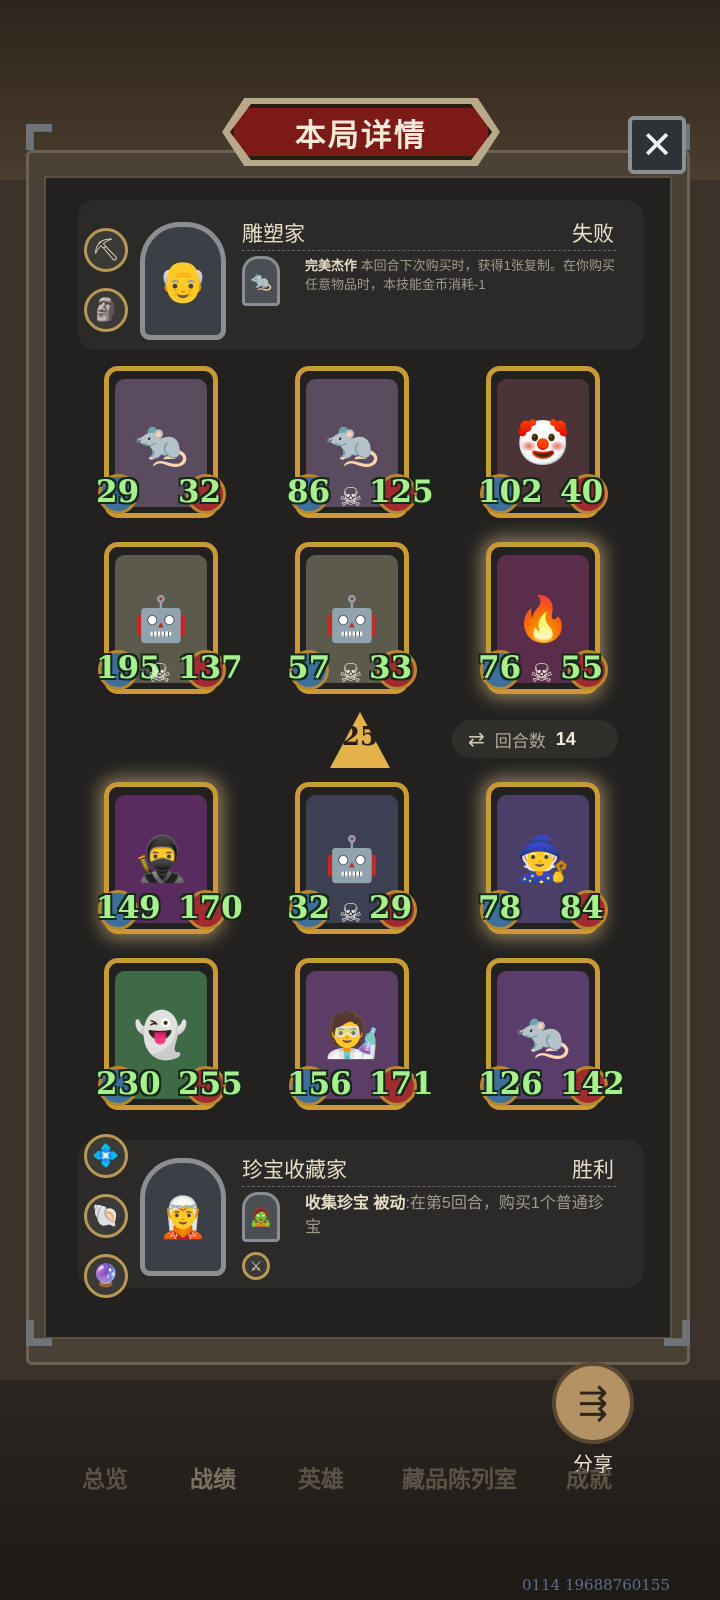 This screenshot has width=720, height=1600. Describe the element at coordinates (460, 1216) in the screenshot. I see `player-skill: 收集珍宝 被动:在第5回合，购买1个普通珍宝` at that location.